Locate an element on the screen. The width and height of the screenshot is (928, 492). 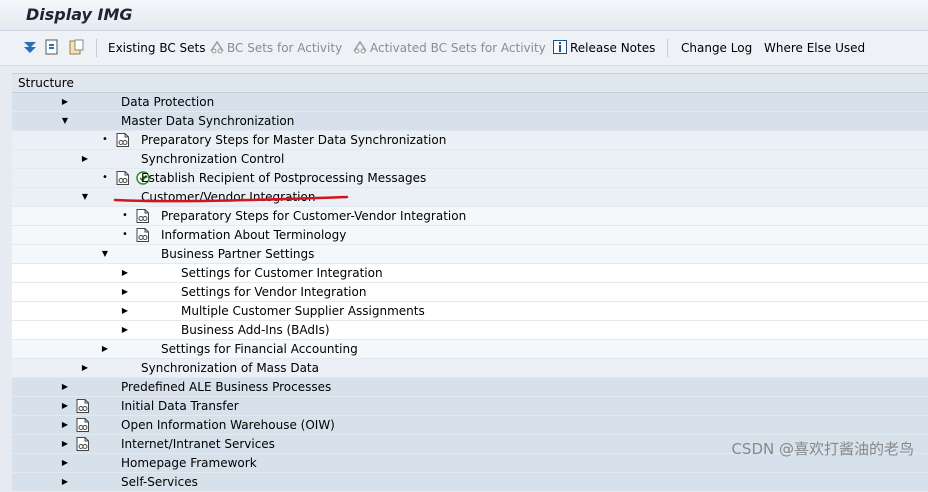
tree-node-label: Internet/Intranet Services is located at coordinates (198, 444).